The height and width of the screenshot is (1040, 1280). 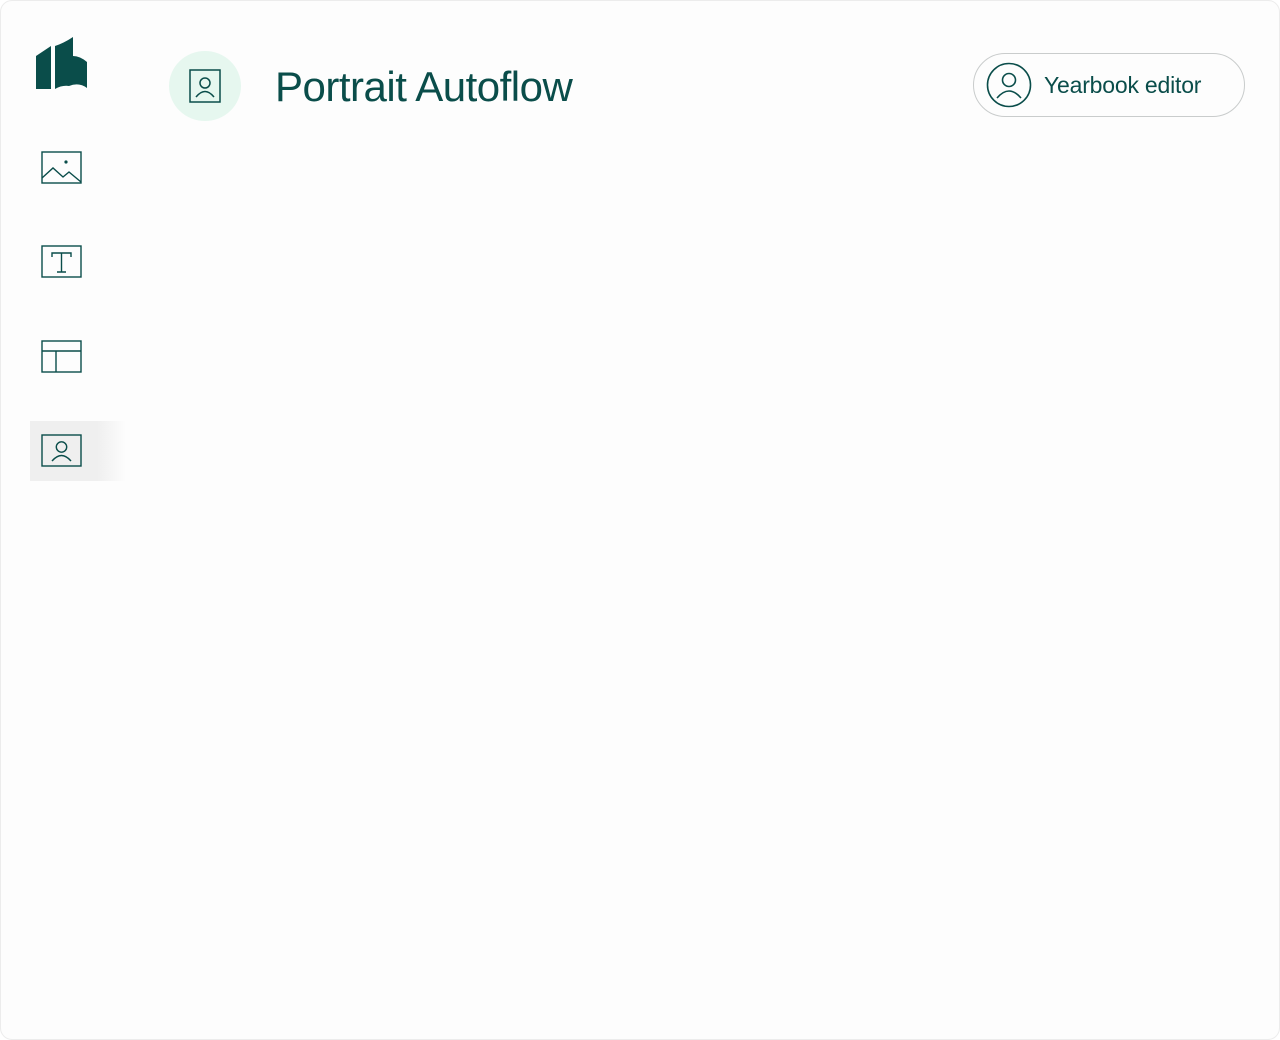 I want to click on page-title: Portrait Autoflow, so click(x=424, y=86).